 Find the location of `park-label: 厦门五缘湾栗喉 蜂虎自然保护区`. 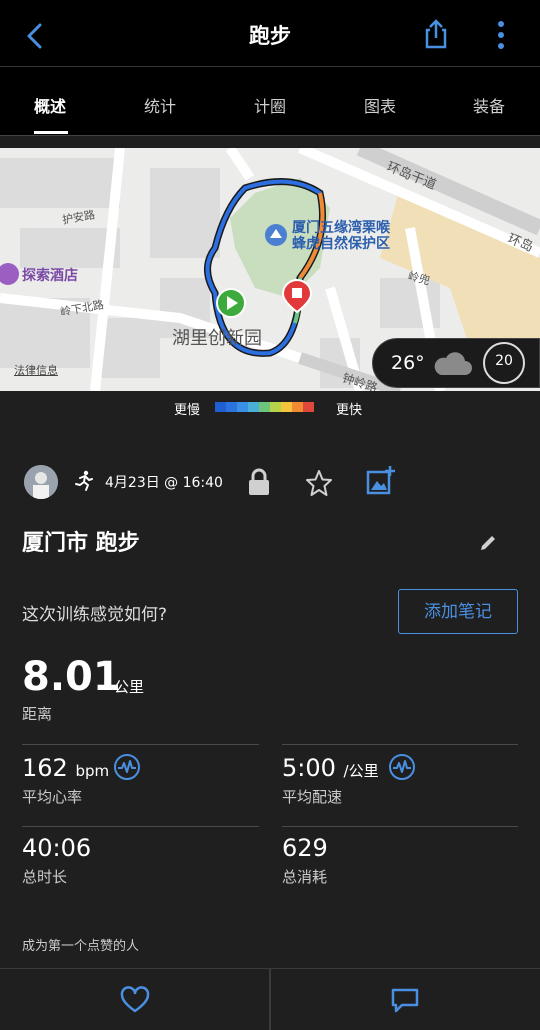

park-label: 厦门五缘湾栗喉 蜂虎自然保护区 is located at coordinates (341, 236).